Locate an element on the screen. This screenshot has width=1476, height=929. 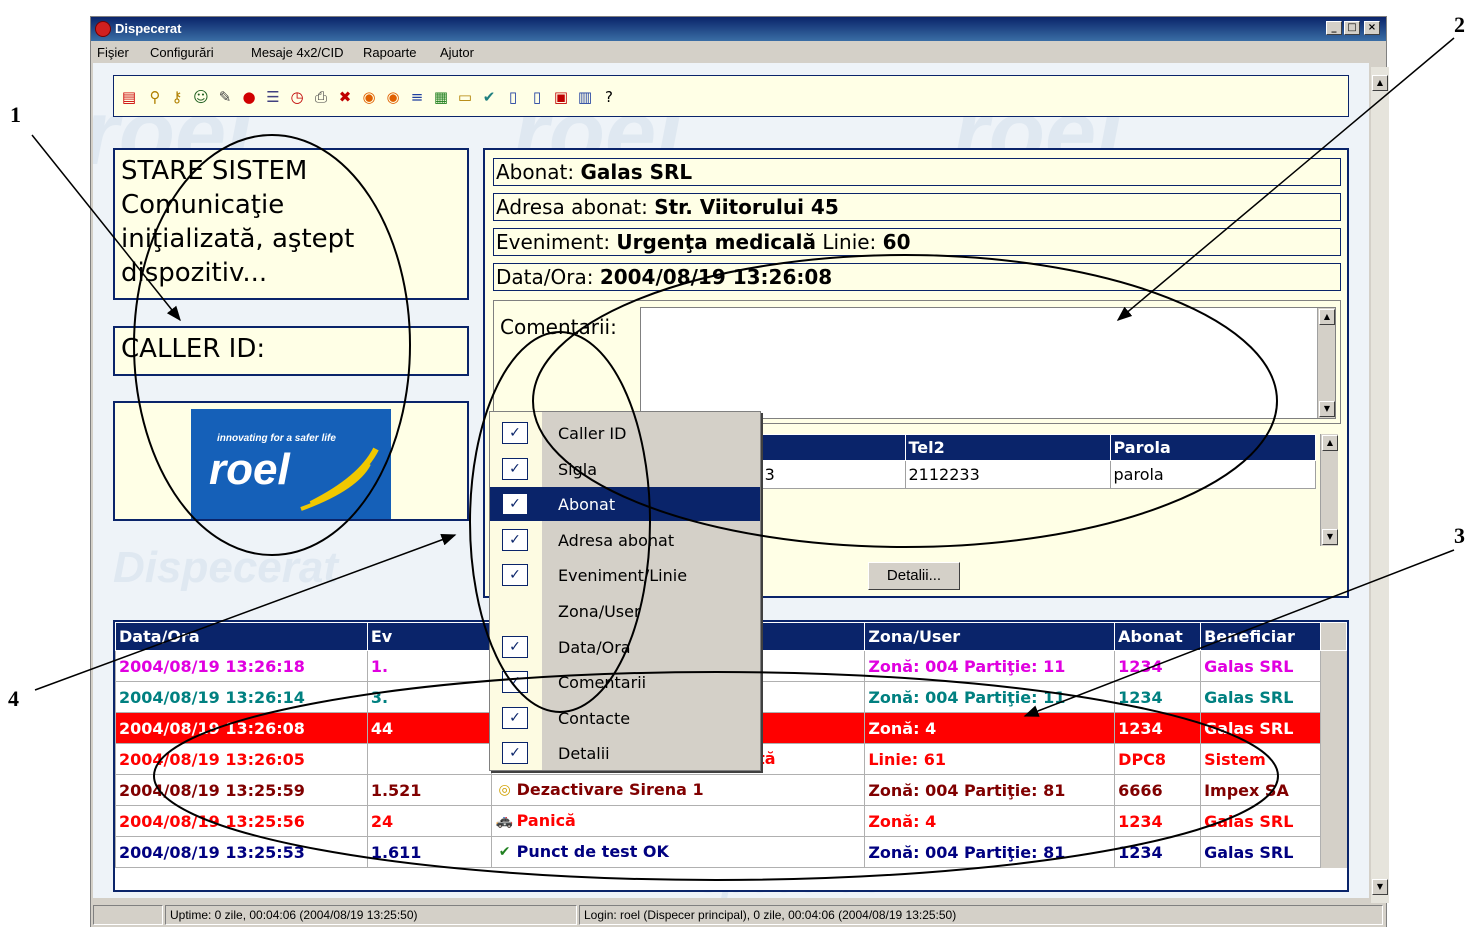
table-cell: 1.611 is located at coordinates (429, 852).